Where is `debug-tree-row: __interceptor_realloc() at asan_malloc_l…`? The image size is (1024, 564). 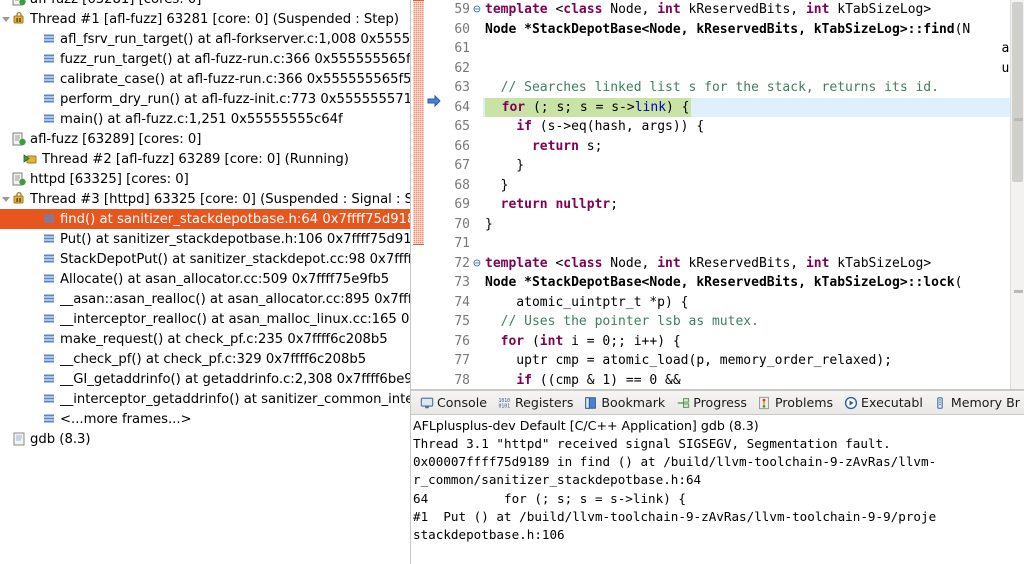 debug-tree-row: __interceptor_realloc() at asan_malloc_l… is located at coordinates (205, 319).